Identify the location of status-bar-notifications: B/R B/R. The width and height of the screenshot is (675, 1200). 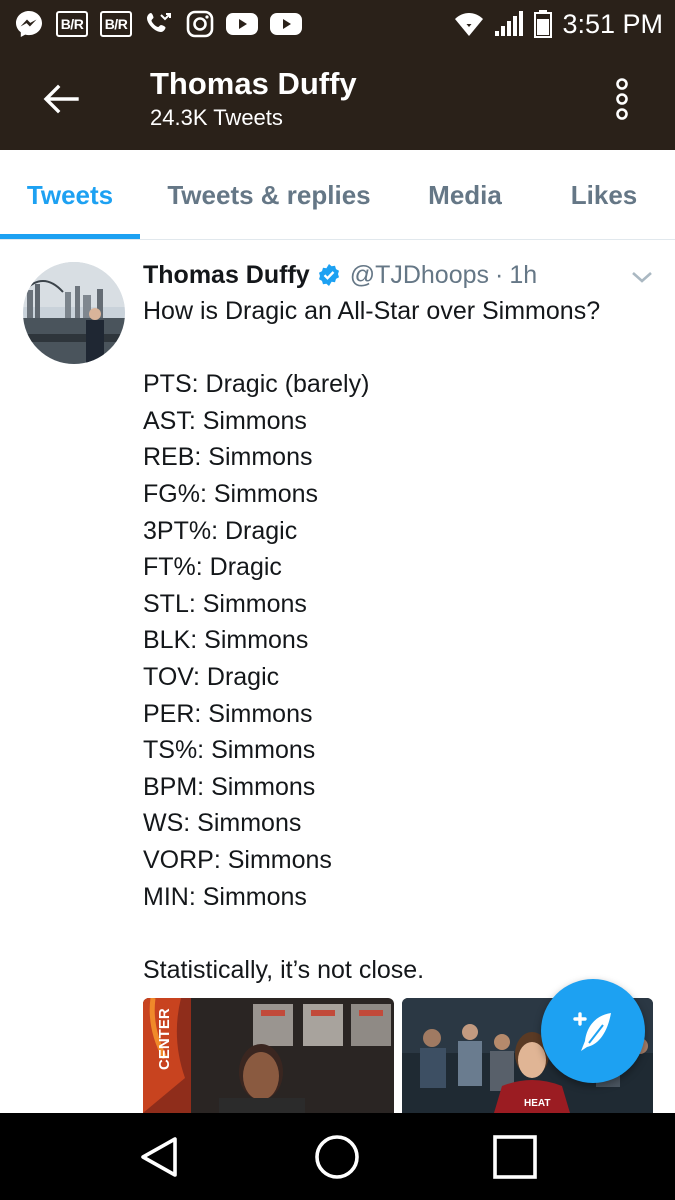
(158, 24).